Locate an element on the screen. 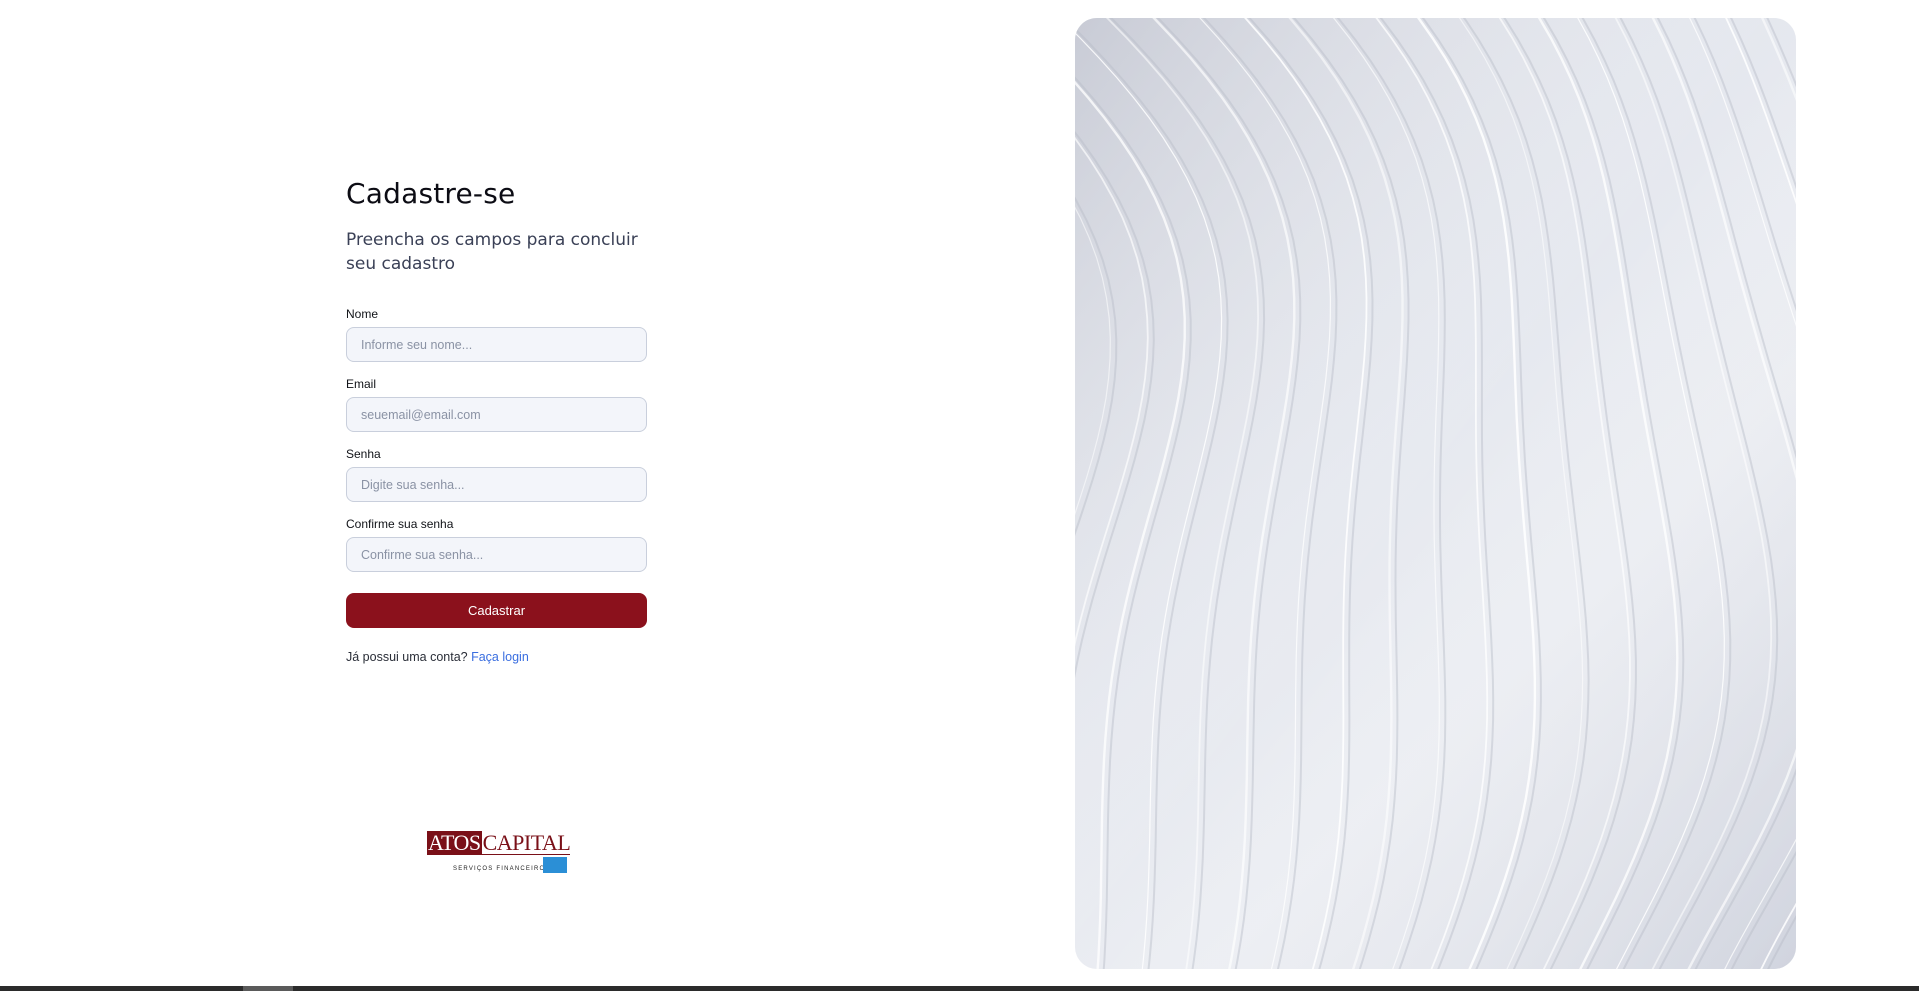  scrollbar-thumb is located at coordinates (268, 988).